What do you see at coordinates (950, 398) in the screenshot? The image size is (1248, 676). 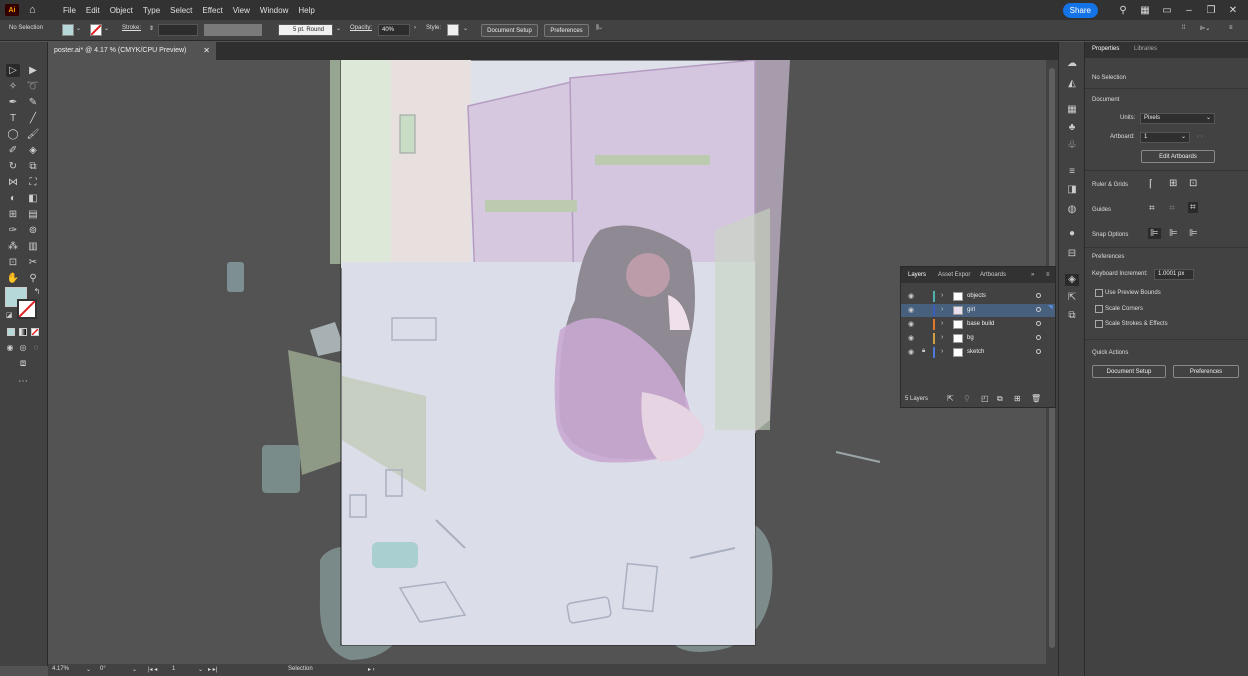 I see `export-icon: ⇱` at bounding box center [950, 398].